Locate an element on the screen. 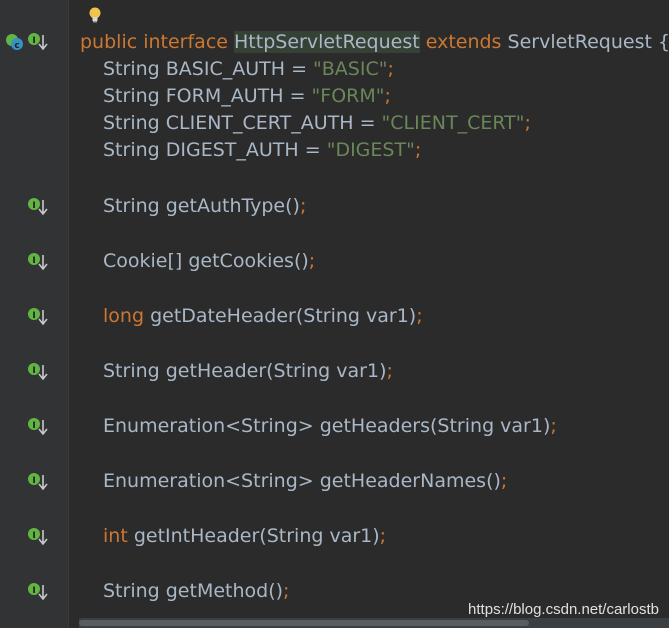 The width and height of the screenshot is (669, 628). constant-value: "CLIENT_CERT" is located at coordinates (453, 123).